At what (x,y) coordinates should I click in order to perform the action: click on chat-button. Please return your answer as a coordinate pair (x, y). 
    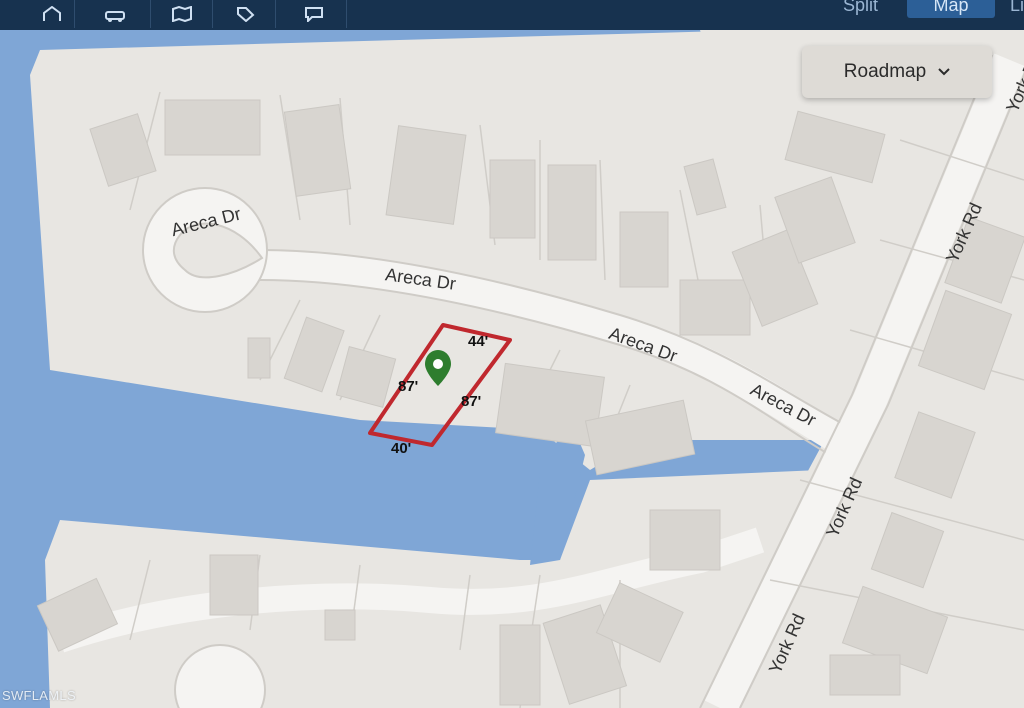
    Looking at the image, I should click on (314, 14).